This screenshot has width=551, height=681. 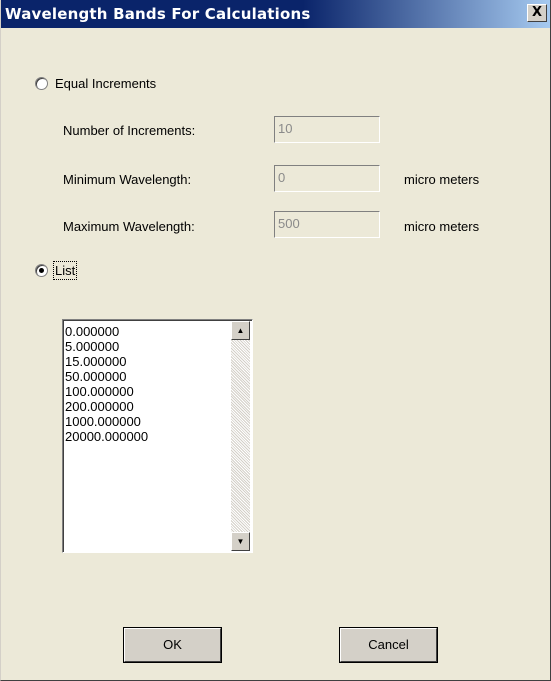 What do you see at coordinates (172, 645) in the screenshot?
I see `ok-button: OK` at bounding box center [172, 645].